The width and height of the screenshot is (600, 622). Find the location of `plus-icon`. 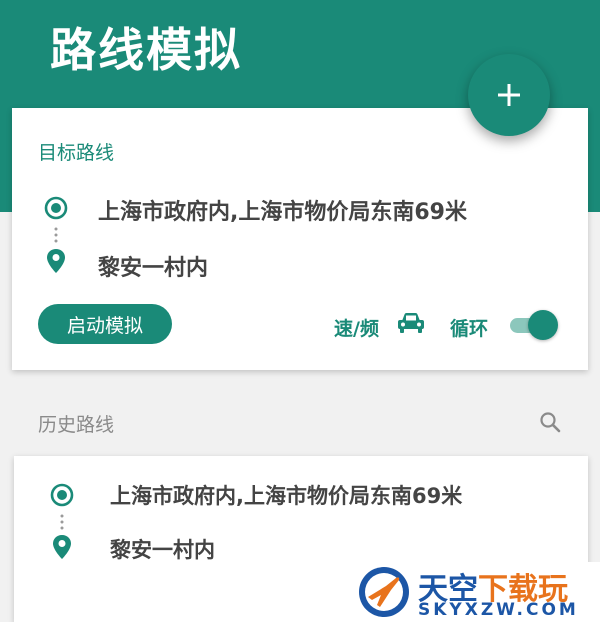

plus-icon is located at coordinates (509, 95).